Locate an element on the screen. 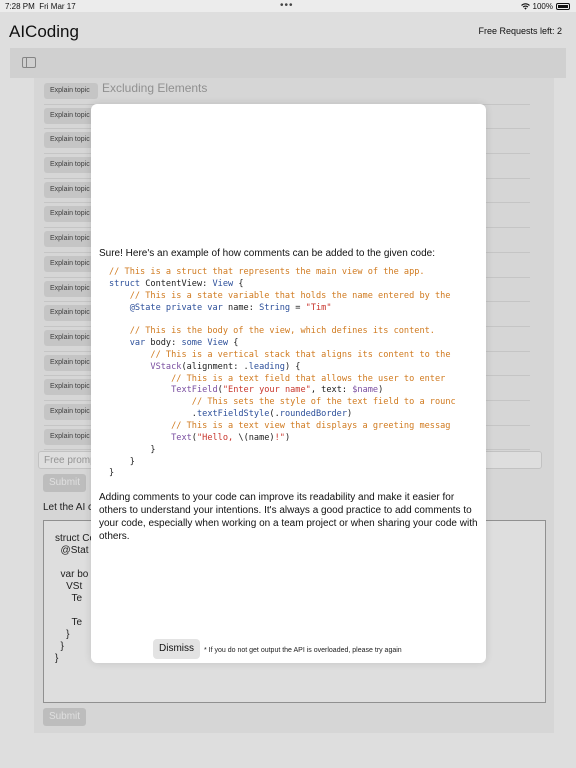  wifi-icon is located at coordinates (525, 6).